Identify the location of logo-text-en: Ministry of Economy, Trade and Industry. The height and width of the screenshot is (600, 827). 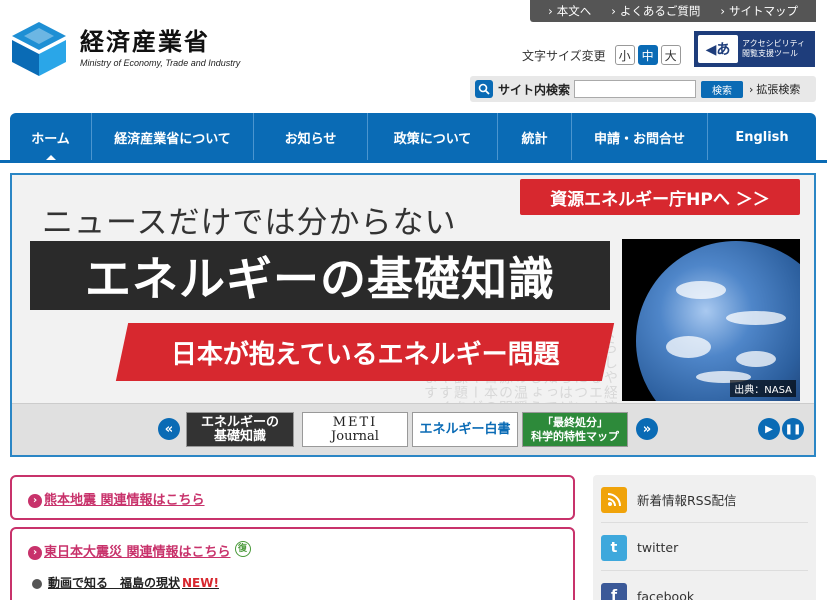
(160, 63).